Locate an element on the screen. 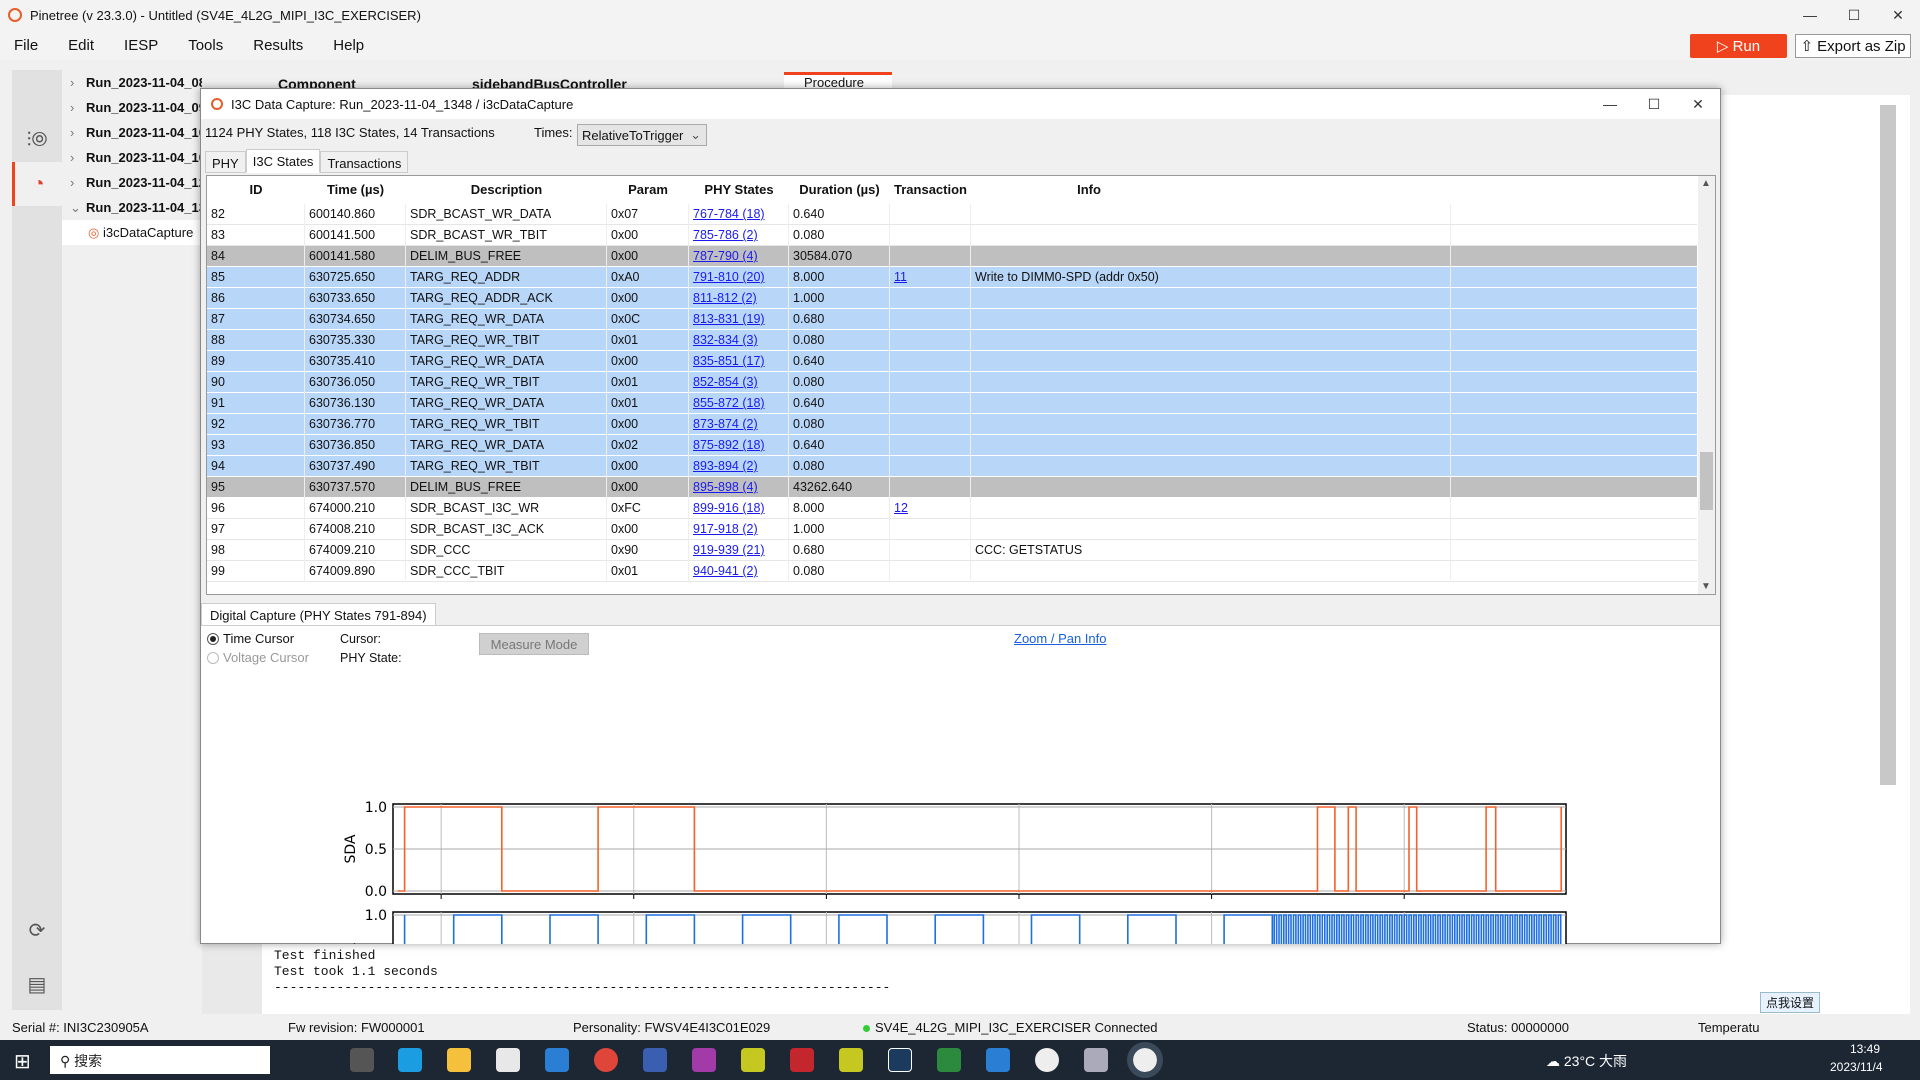 The width and height of the screenshot is (1920, 1080). phy-states-link: 893-894 (2) is located at coordinates (725, 466).